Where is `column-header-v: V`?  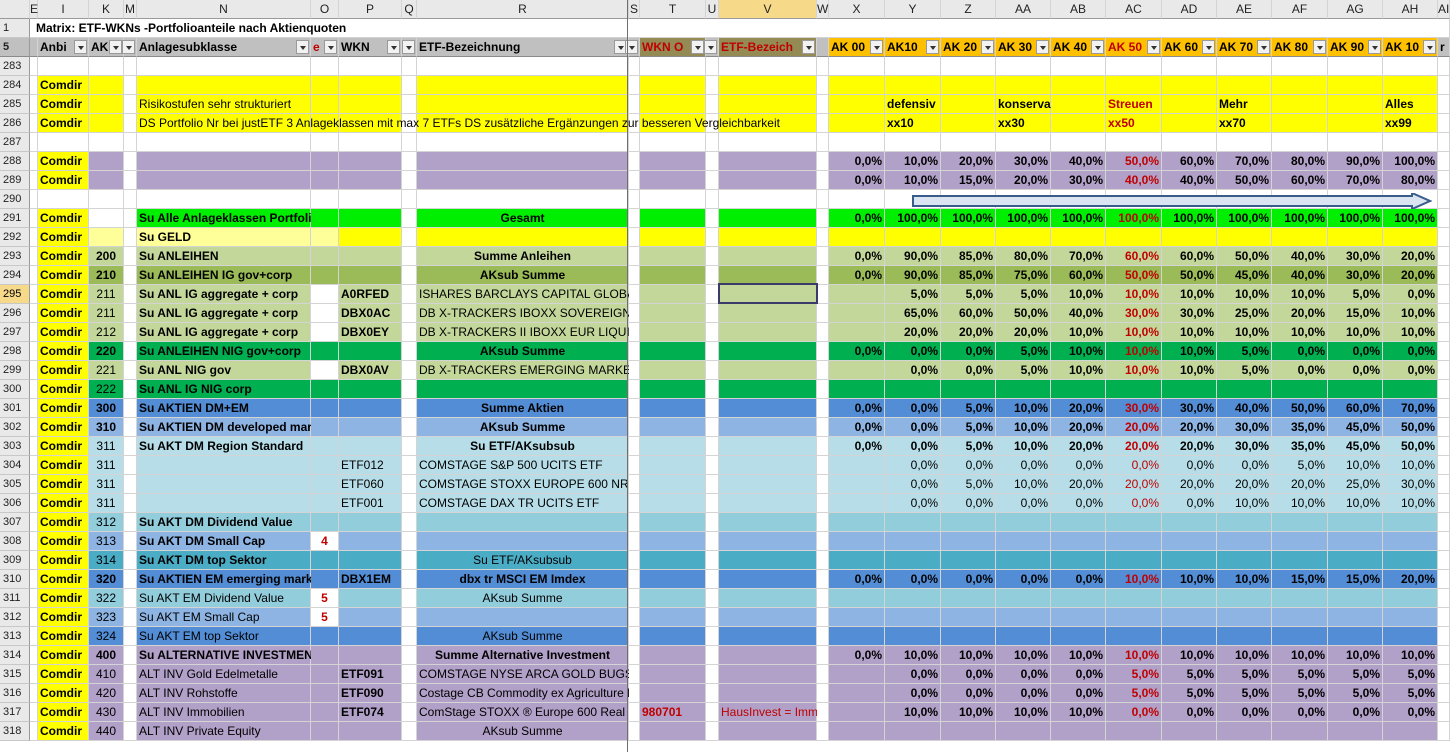 column-header-v: V is located at coordinates (768, 9).